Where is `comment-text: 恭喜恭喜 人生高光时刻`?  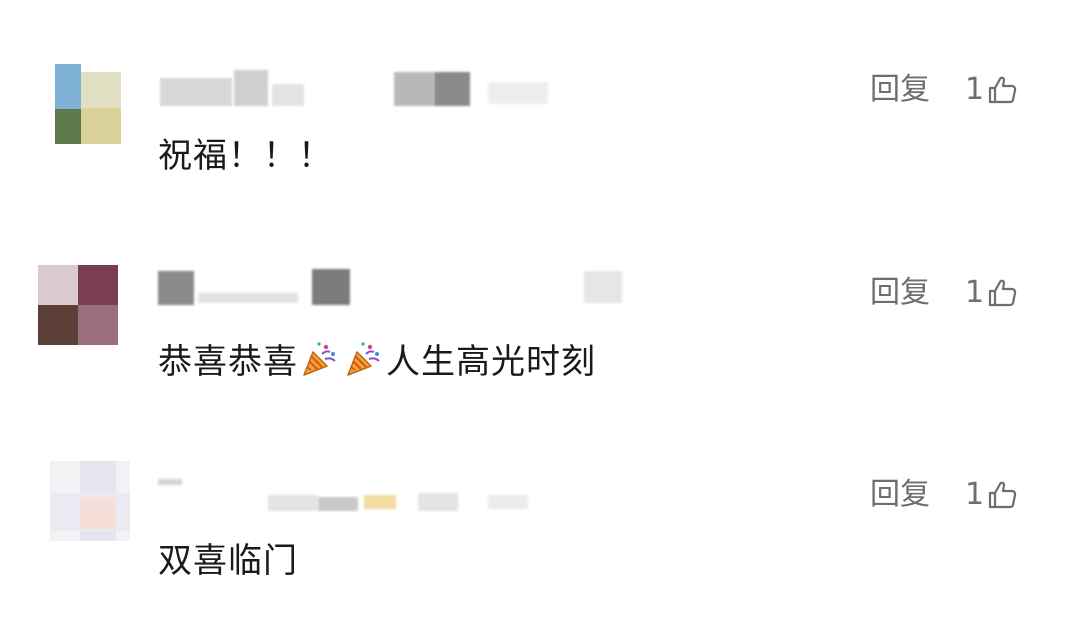
comment-text: 恭喜恭喜 人生高光时刻 is located at coordinates (377, 360).